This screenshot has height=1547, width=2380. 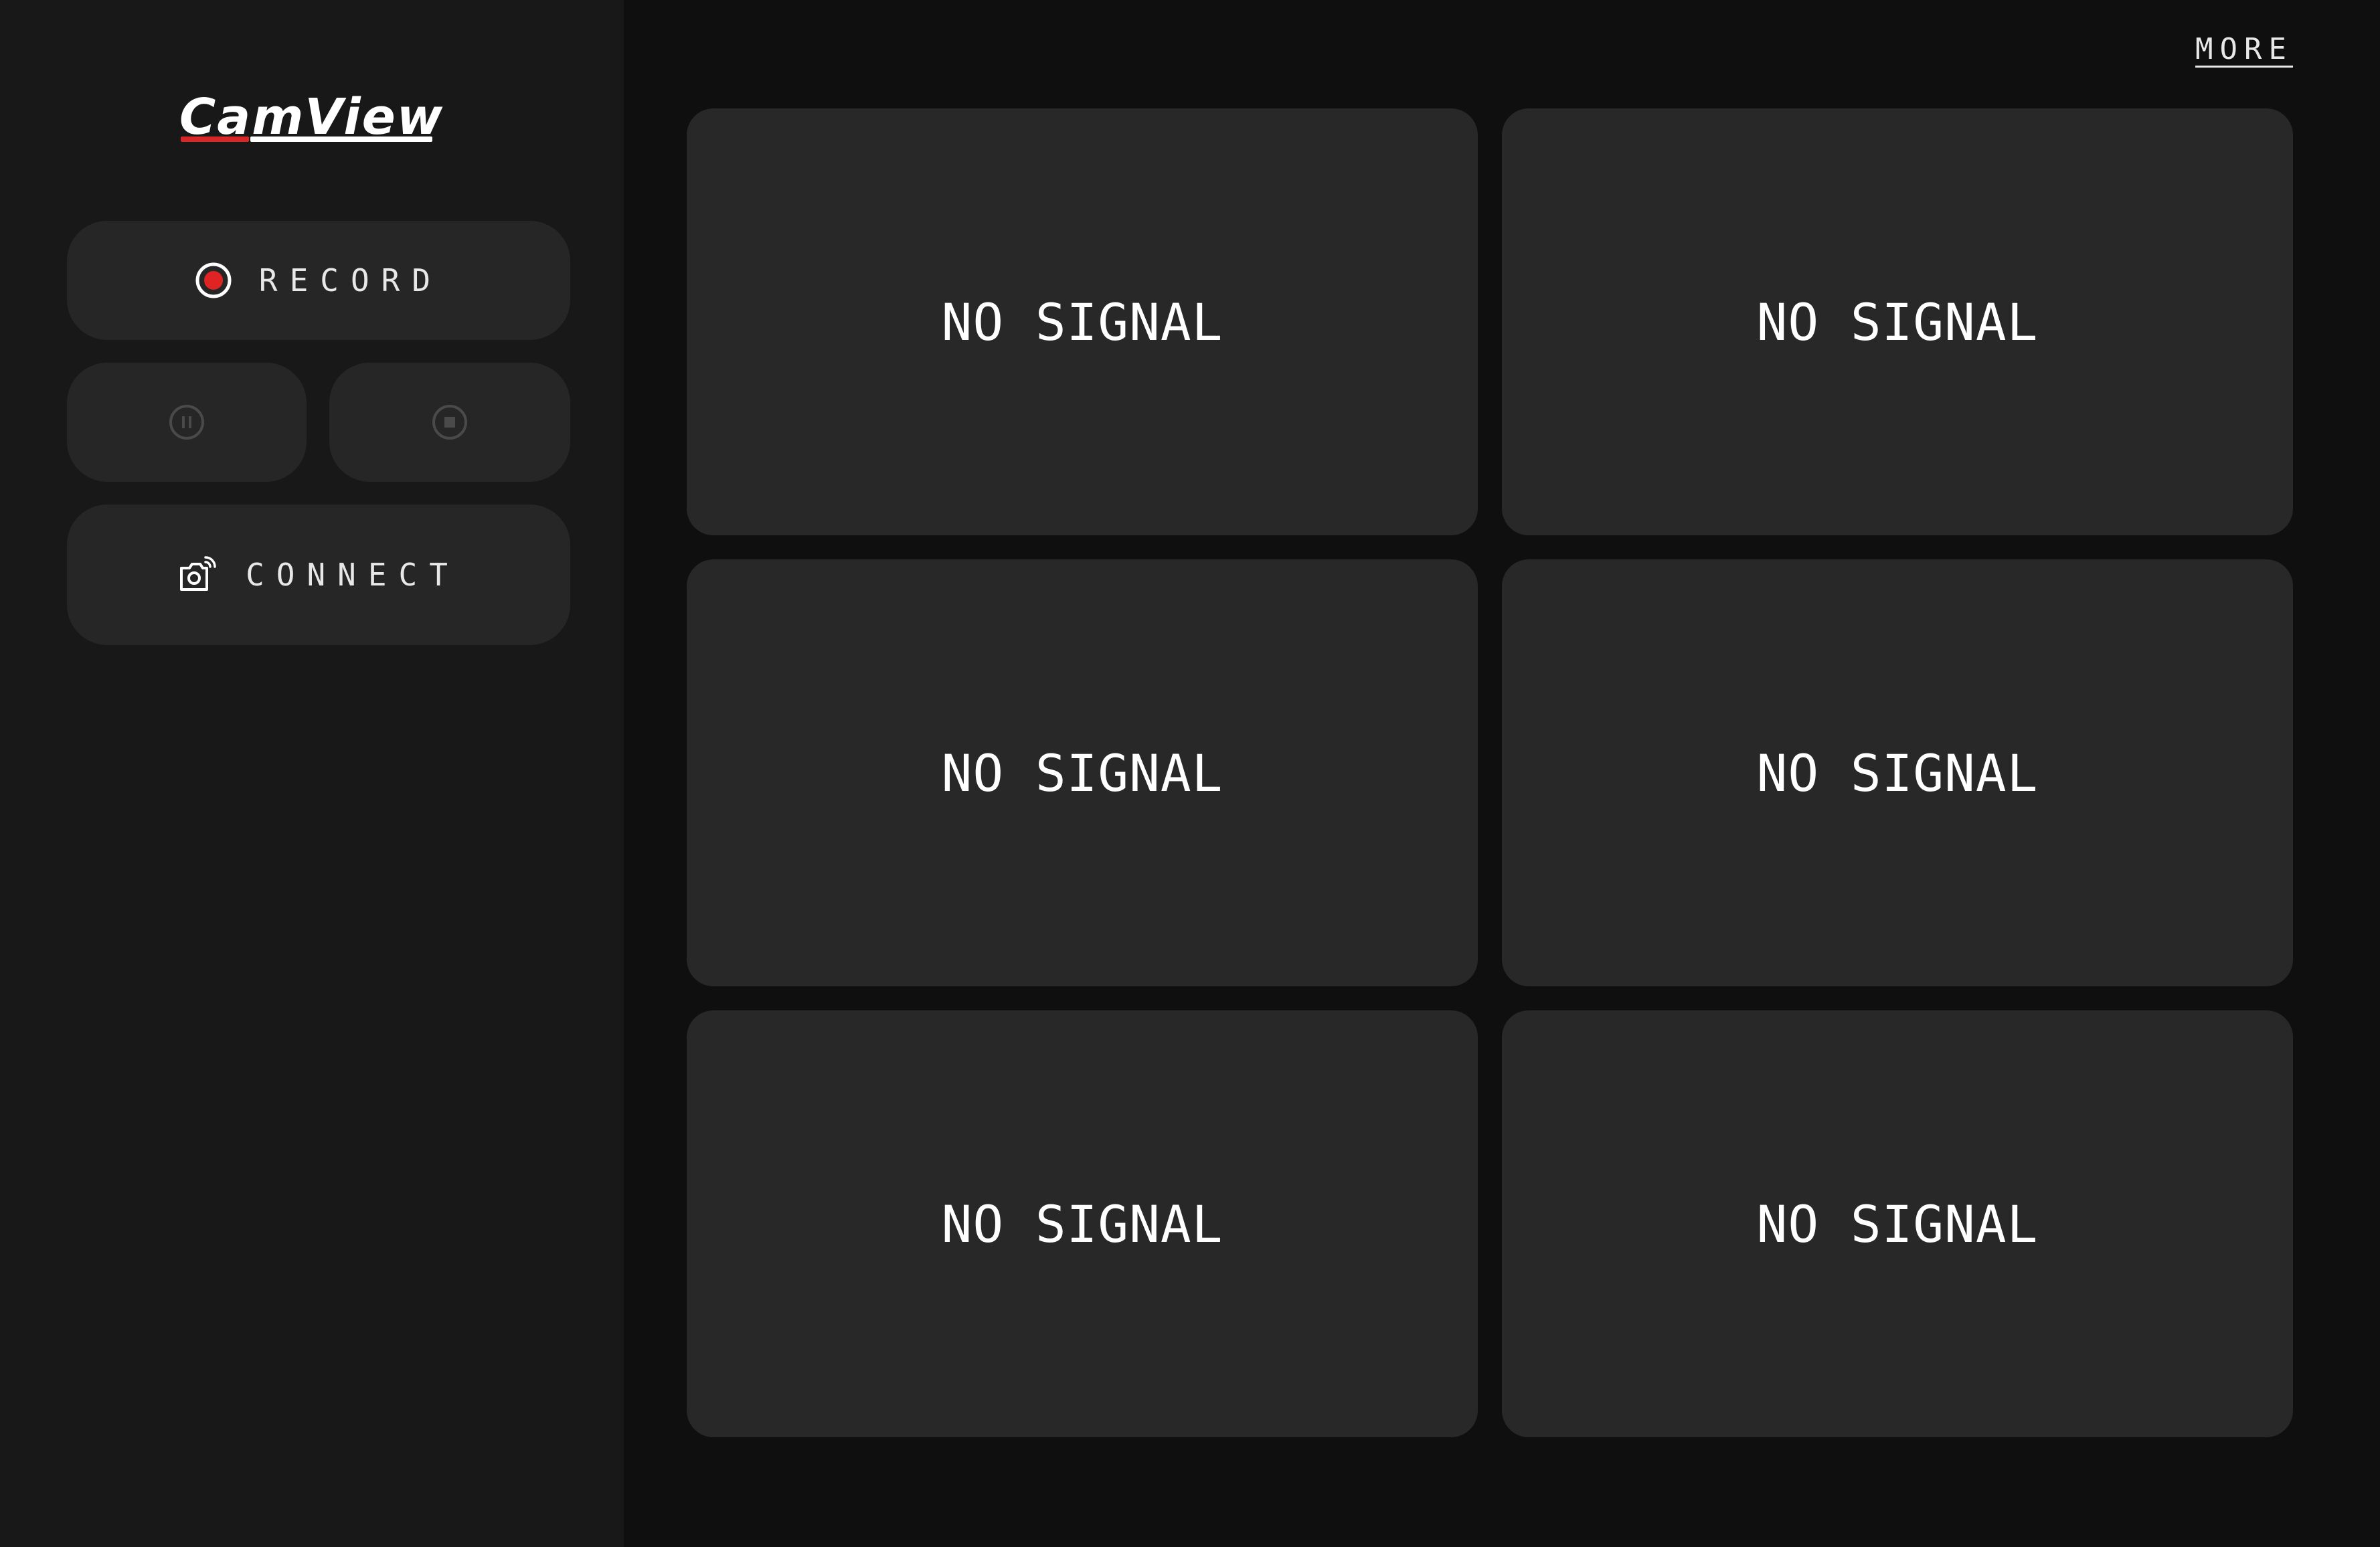 I want to click on stop-icon, so click(x=450, y=422).